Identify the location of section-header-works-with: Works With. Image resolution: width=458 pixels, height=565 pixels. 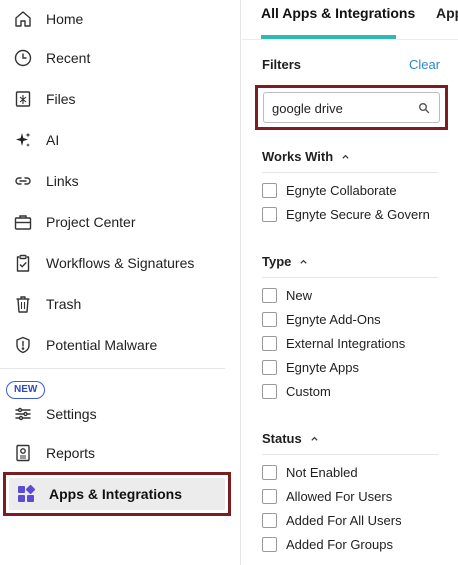
(306, 156).